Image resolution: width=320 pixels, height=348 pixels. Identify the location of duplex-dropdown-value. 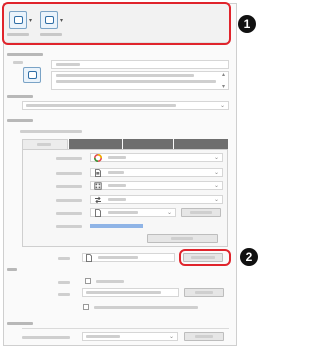
(117, 199).